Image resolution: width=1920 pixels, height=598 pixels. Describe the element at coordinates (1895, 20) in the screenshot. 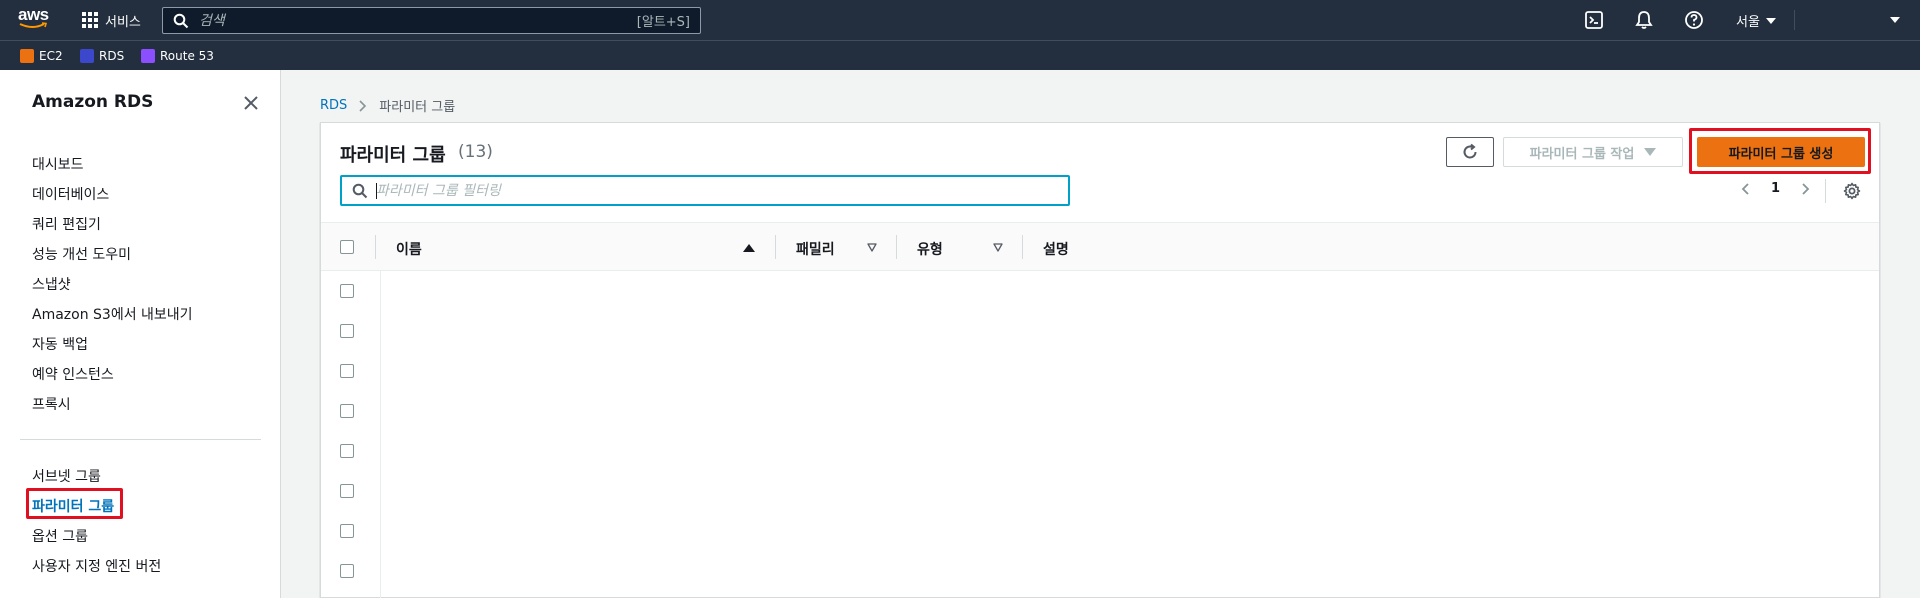

I see `account-menu-caret-icon` at that location.